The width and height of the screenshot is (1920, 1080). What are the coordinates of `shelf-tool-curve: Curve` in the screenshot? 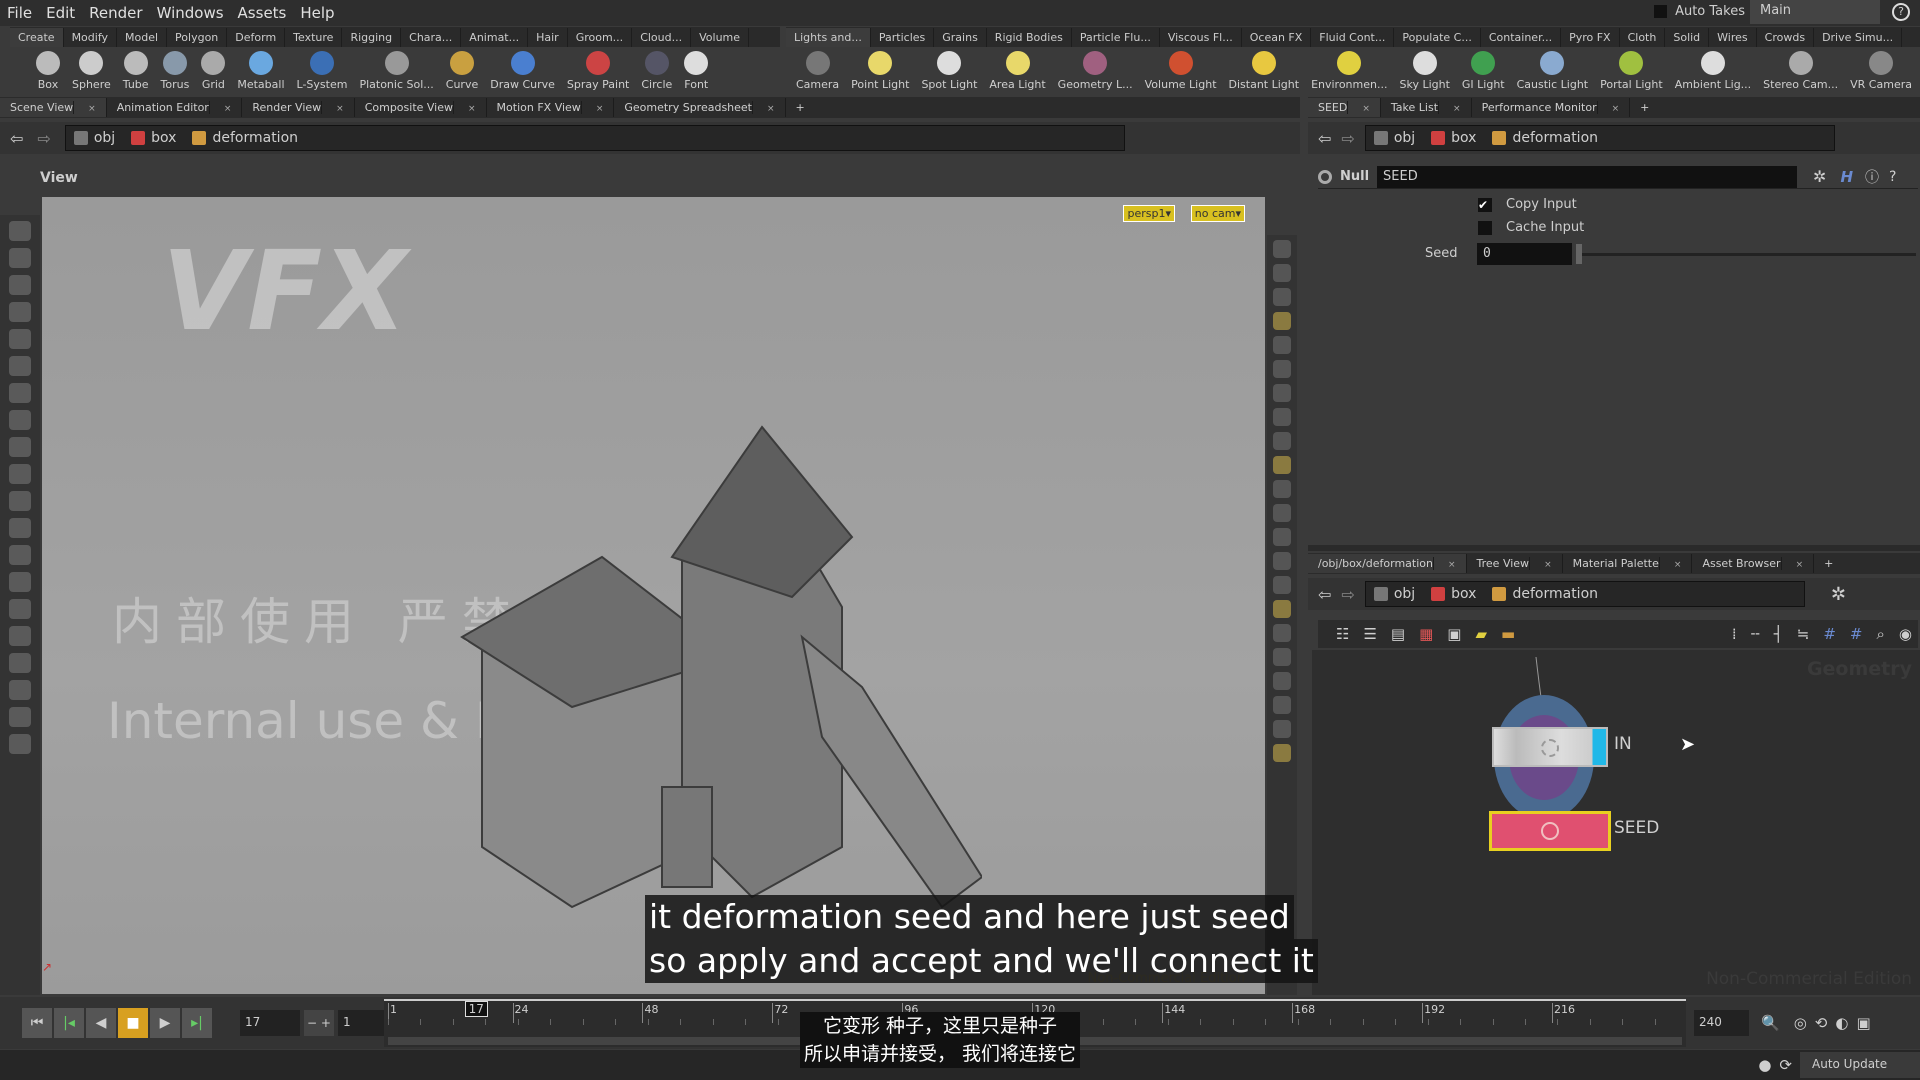 It's located at (462, 71).